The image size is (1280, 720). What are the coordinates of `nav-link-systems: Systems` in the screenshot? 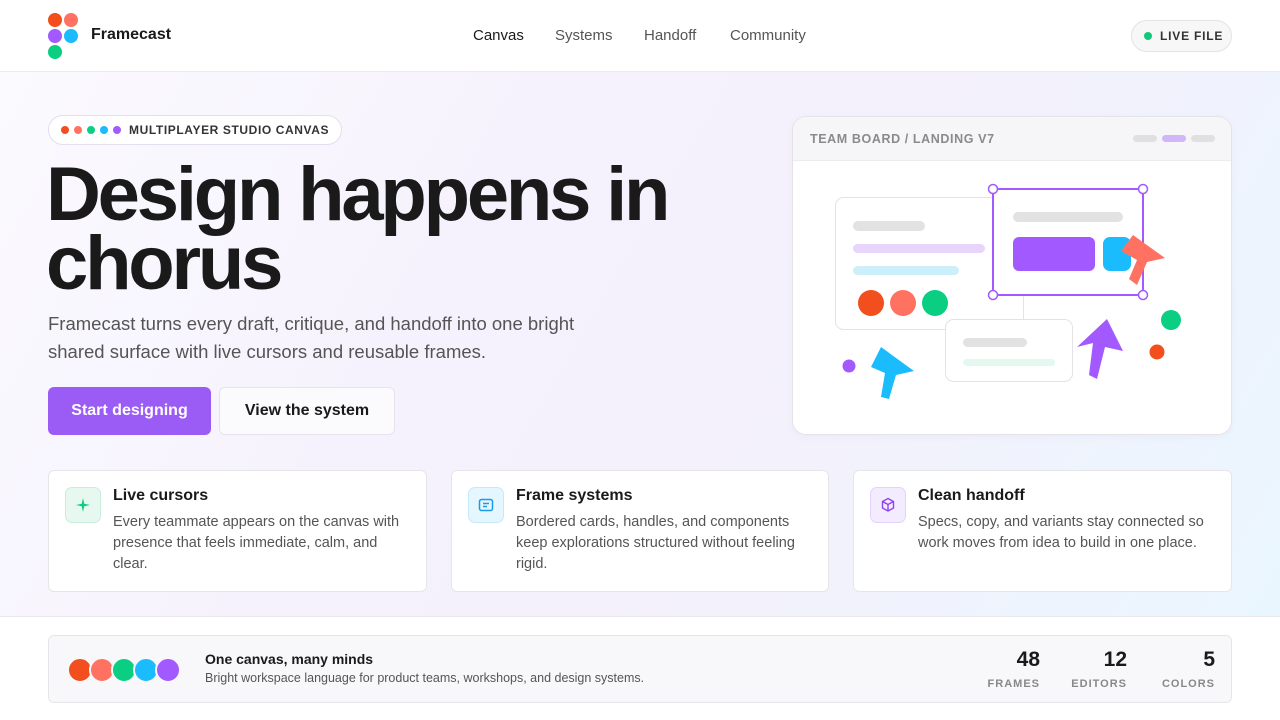 It's located at (584, 35).